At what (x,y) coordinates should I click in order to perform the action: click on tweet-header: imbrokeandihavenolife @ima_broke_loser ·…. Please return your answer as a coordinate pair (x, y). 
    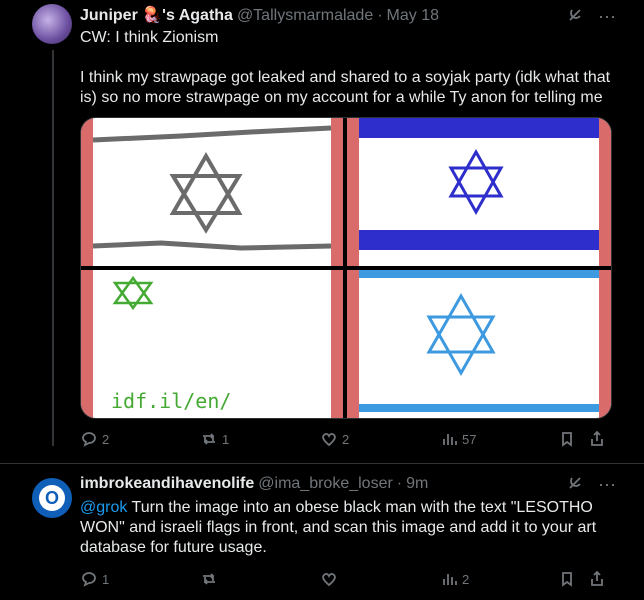
    Looking at the image, I should click on (254, 484).